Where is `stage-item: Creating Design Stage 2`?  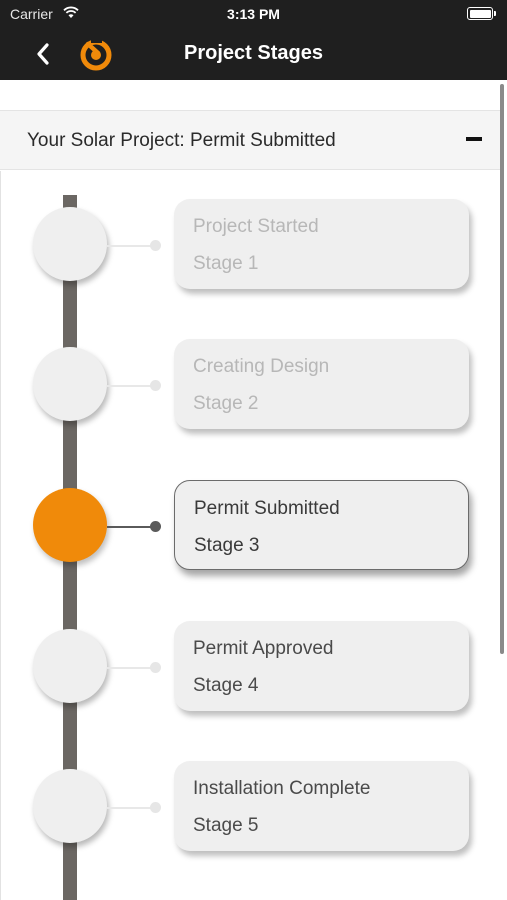
stage-item: Creating Design Stage 2 is located at coordinates (250, 399).